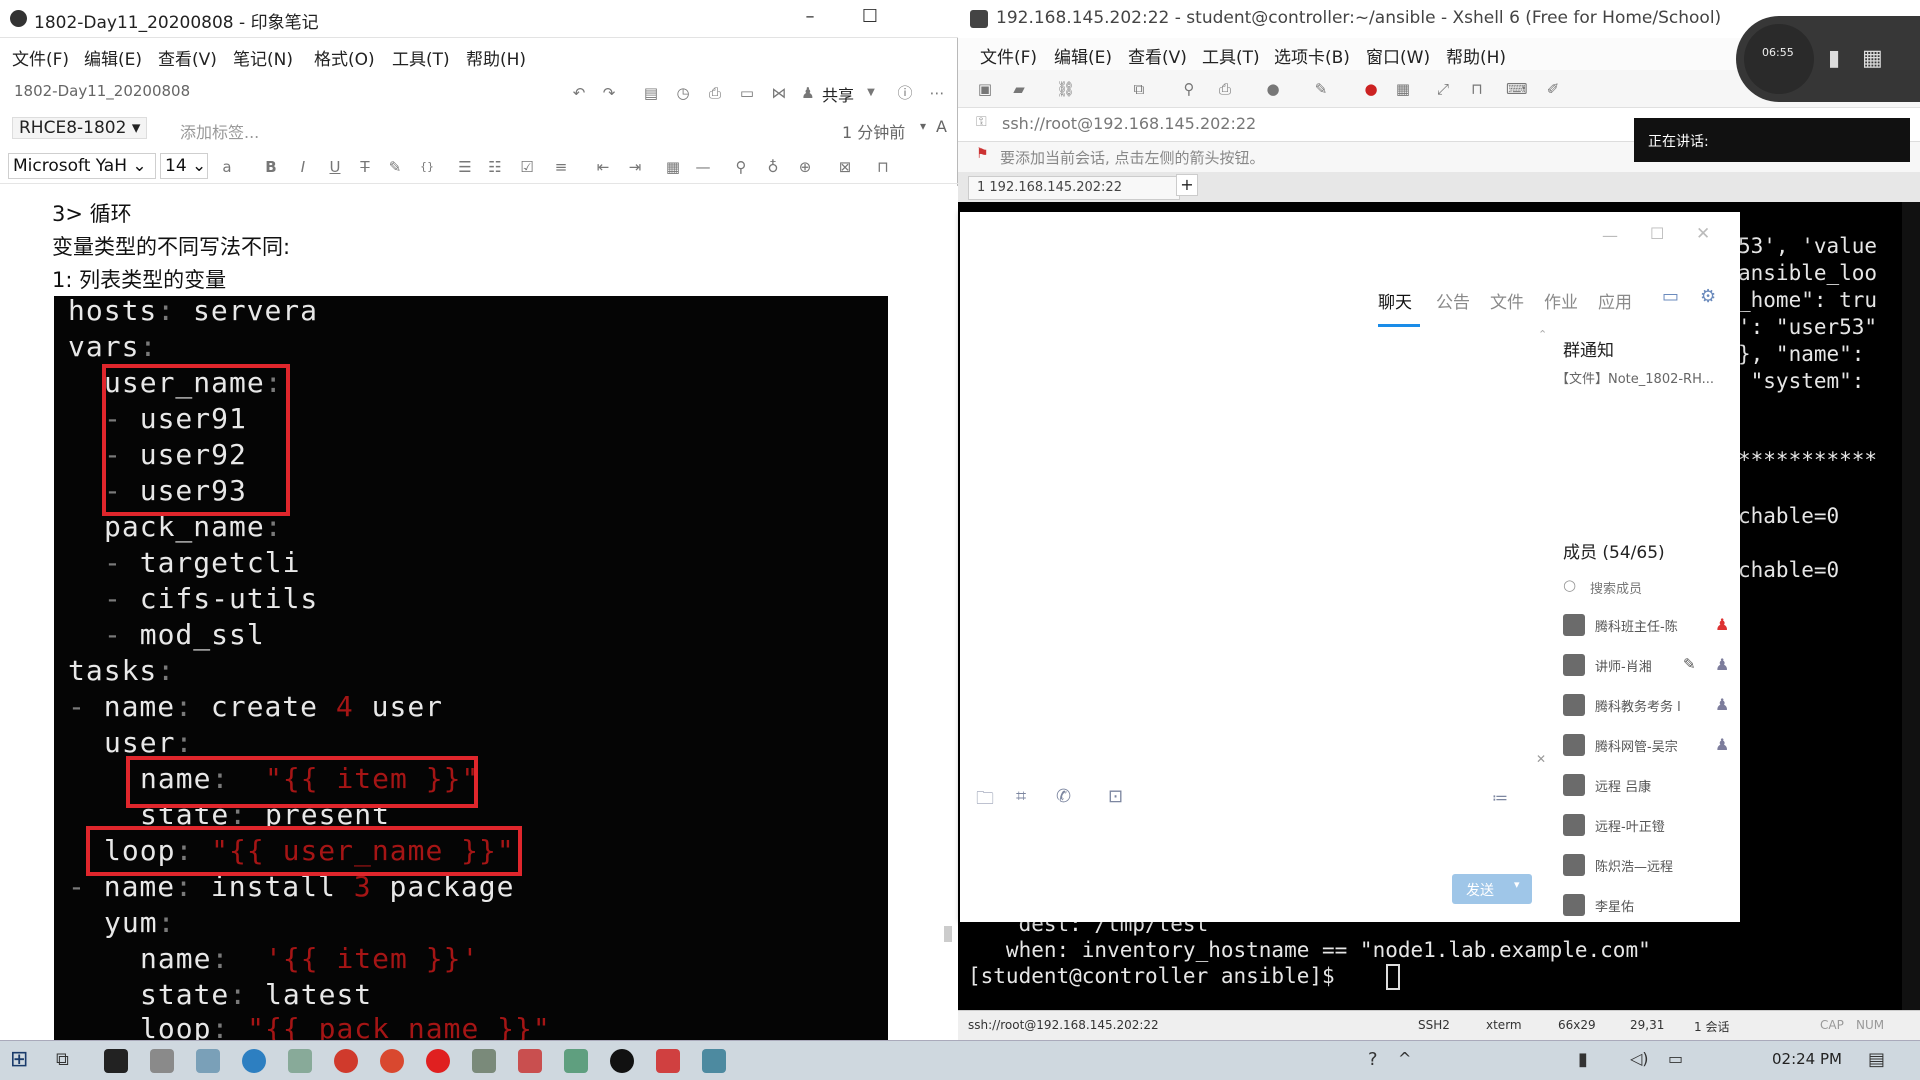 The image size is (1920, 1080). What do you see at coordinates (184, 166) in the screenshot?
I see `font-size-select: 14 ⌄` at bounding box center [184, 166].